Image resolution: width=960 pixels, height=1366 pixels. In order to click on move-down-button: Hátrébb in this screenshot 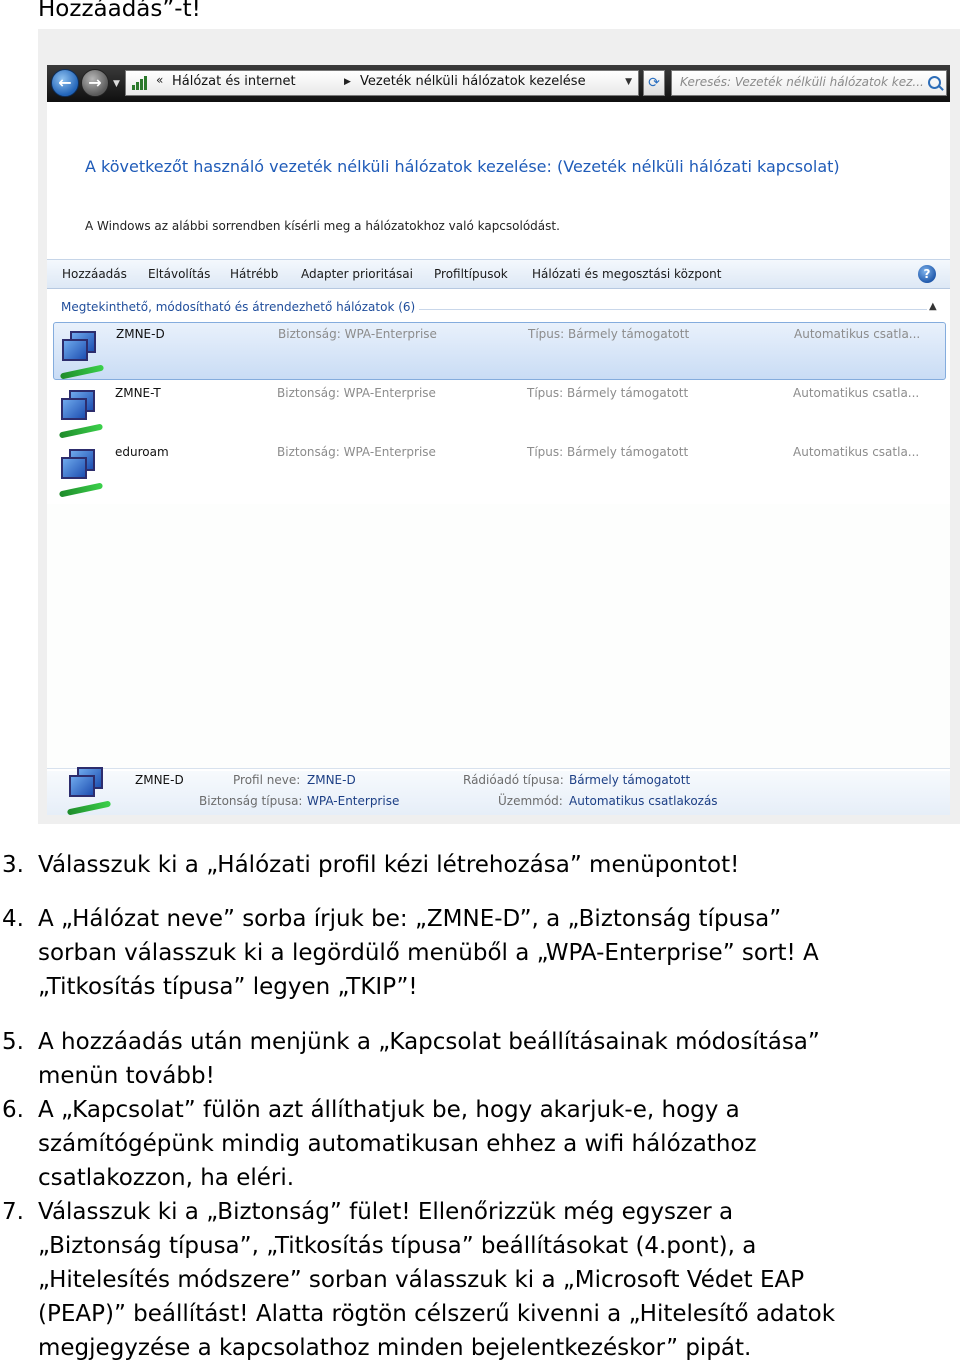, I will do `click(254, 274)`.